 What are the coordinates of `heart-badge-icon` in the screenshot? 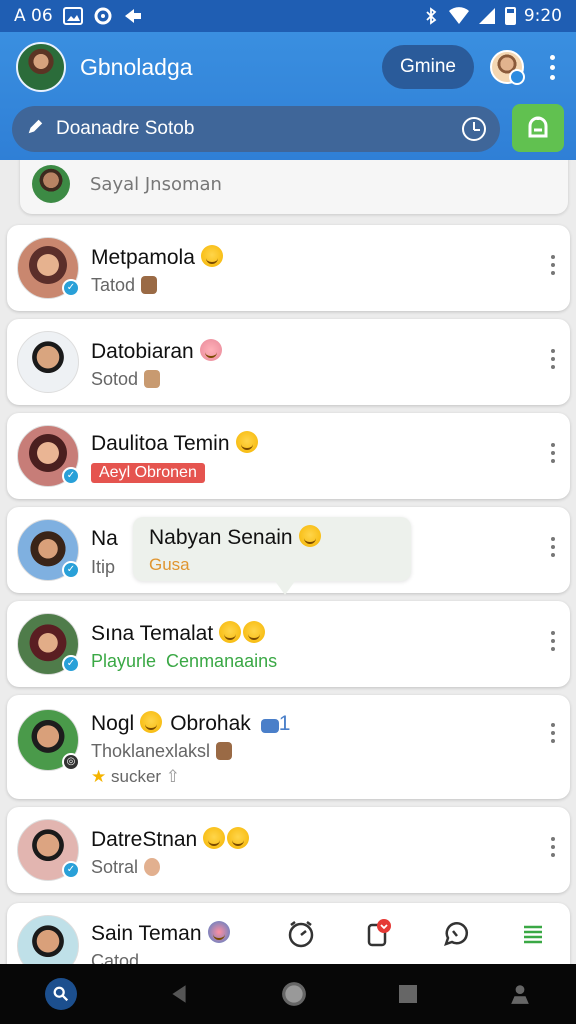 It's located at (380, 933).